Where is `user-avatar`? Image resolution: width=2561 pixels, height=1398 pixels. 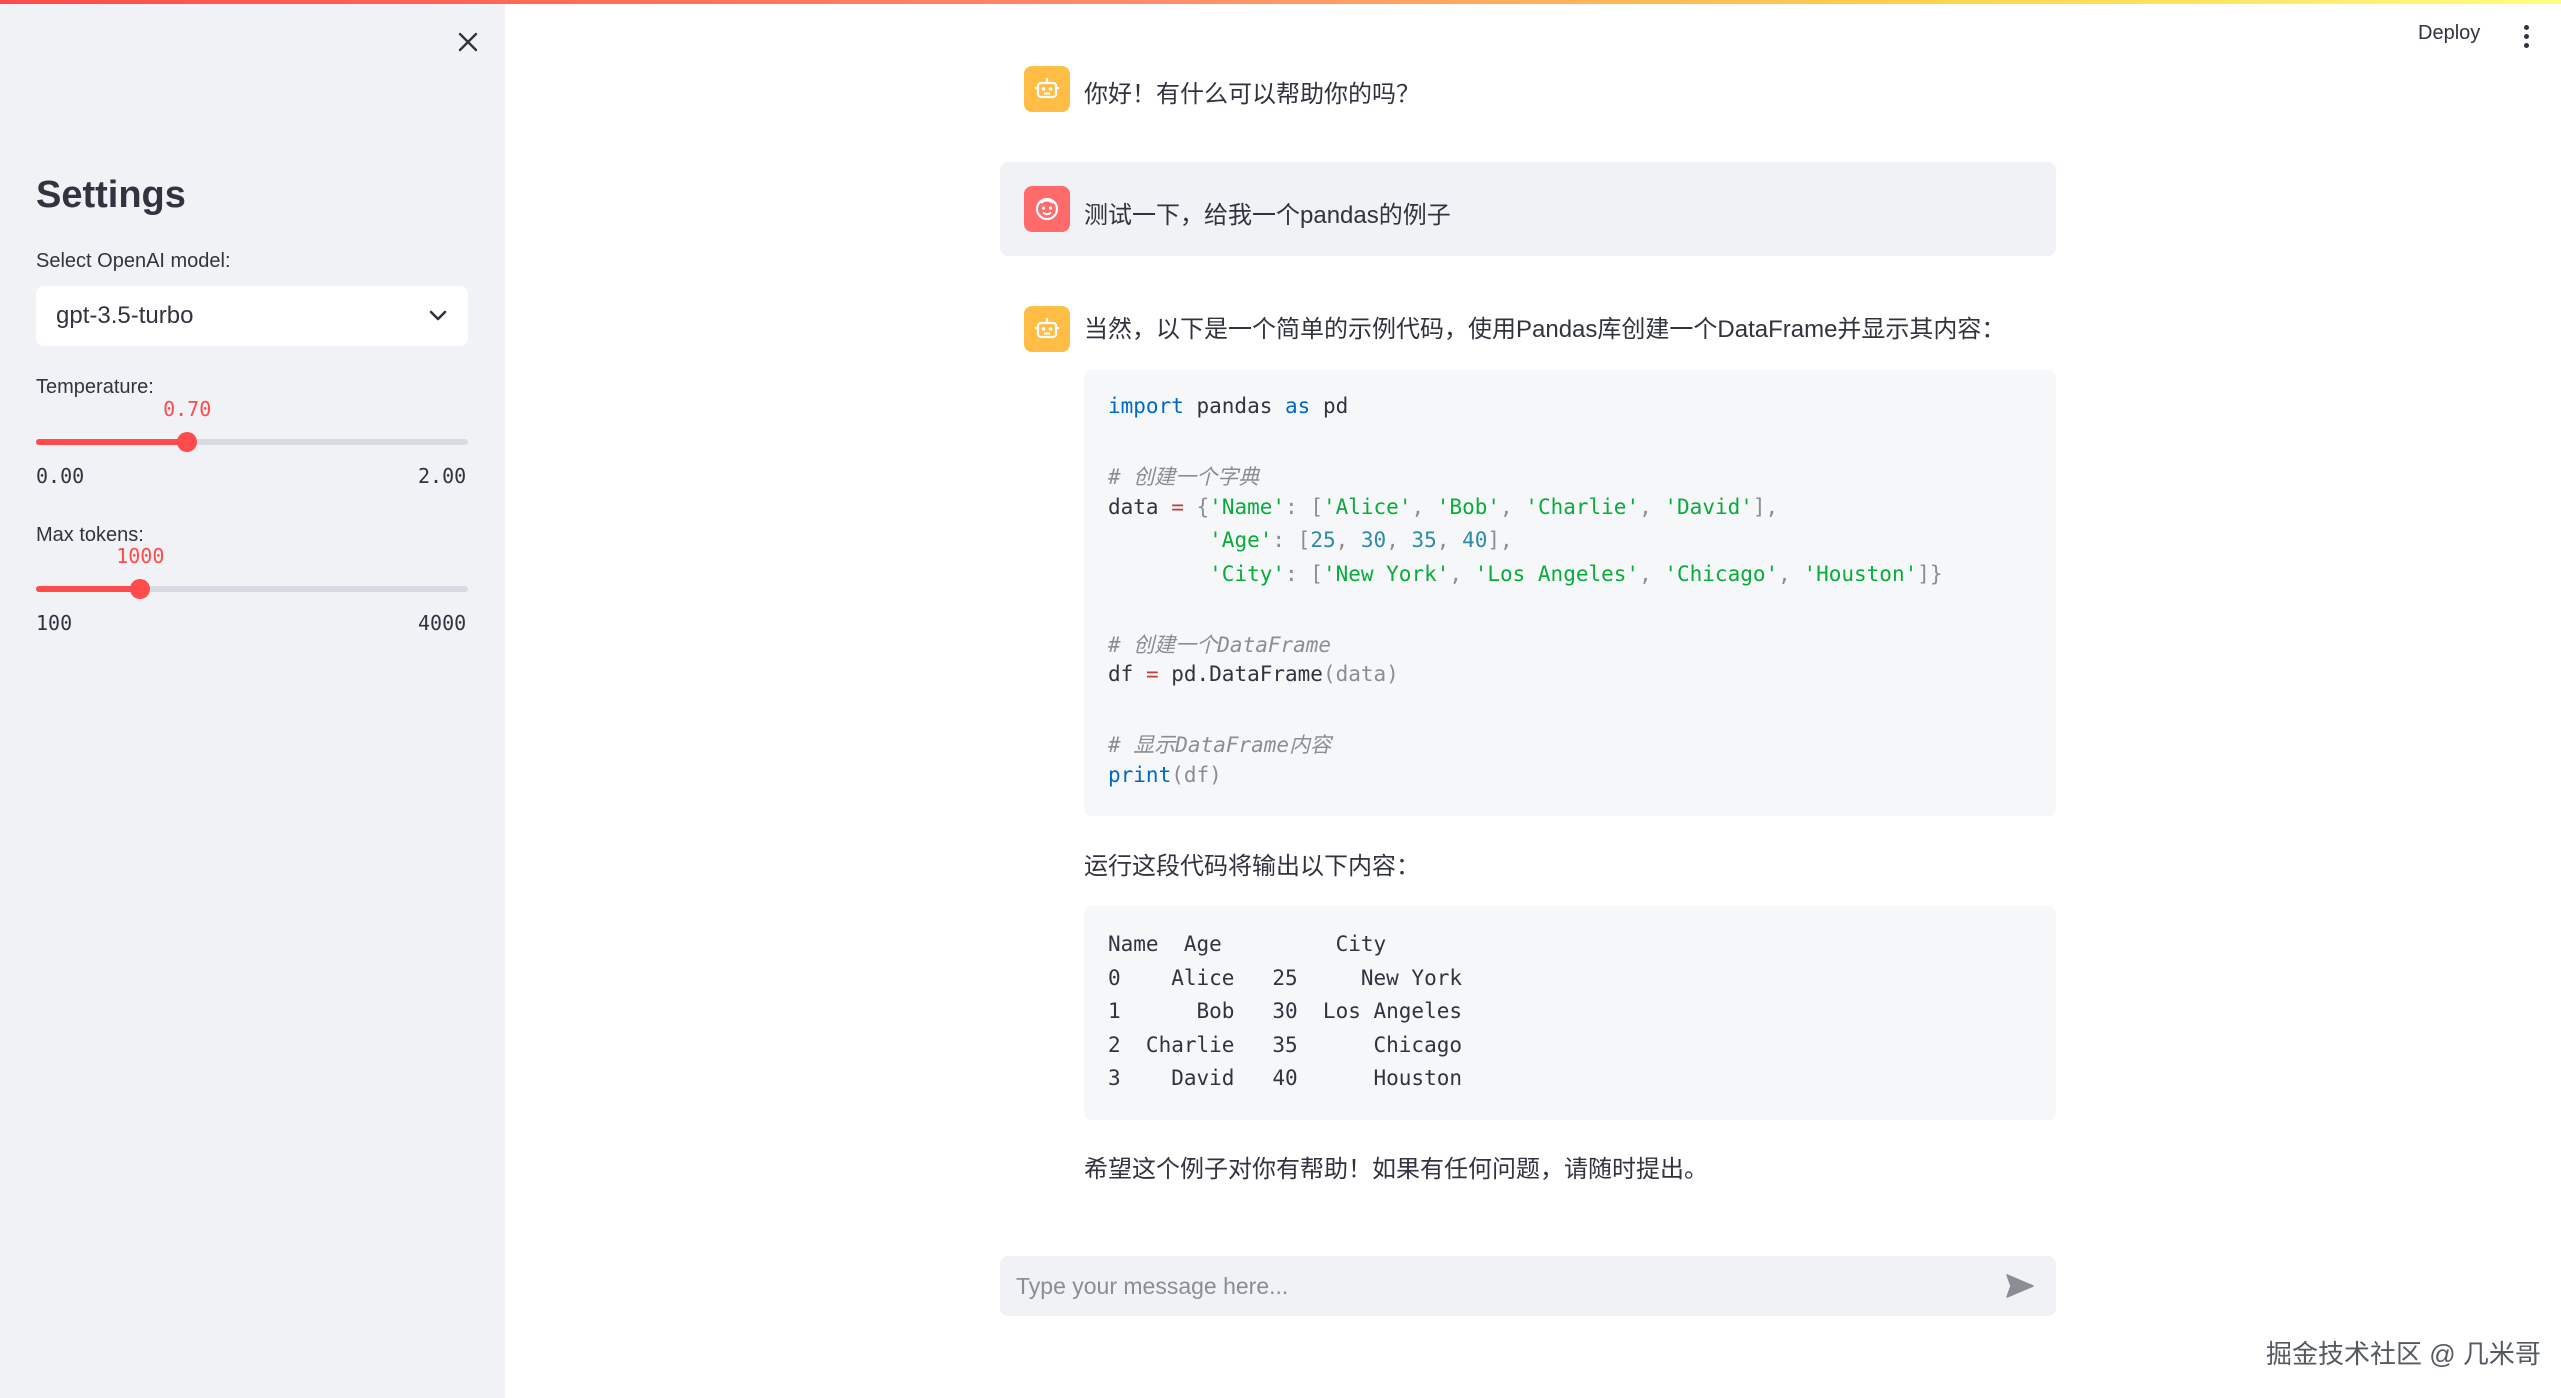
user-avatar is located at coordinates (1047, 209).